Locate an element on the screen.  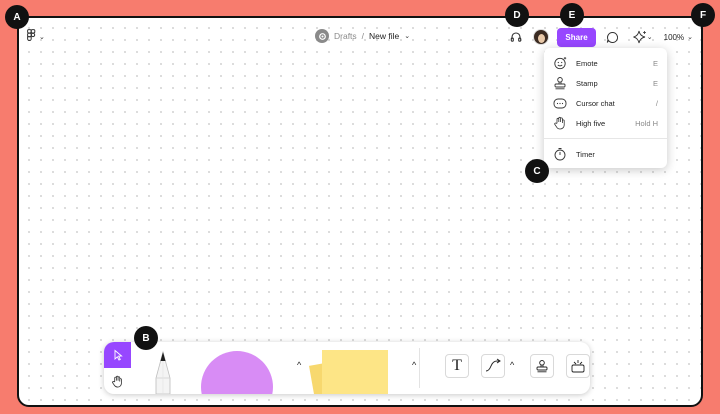
menu-item-label: High five is located at coordinates (591, 123).